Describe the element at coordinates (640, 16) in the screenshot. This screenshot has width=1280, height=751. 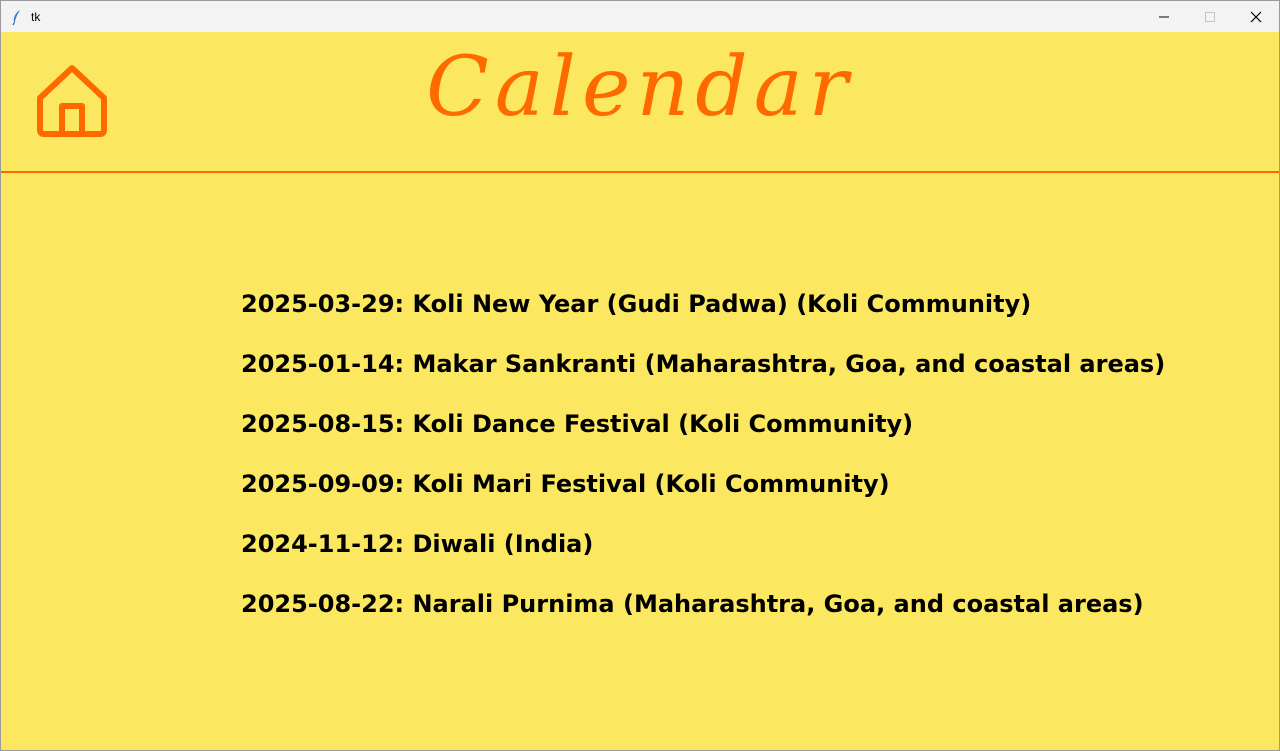
I see `title-bar: tk` at that location.